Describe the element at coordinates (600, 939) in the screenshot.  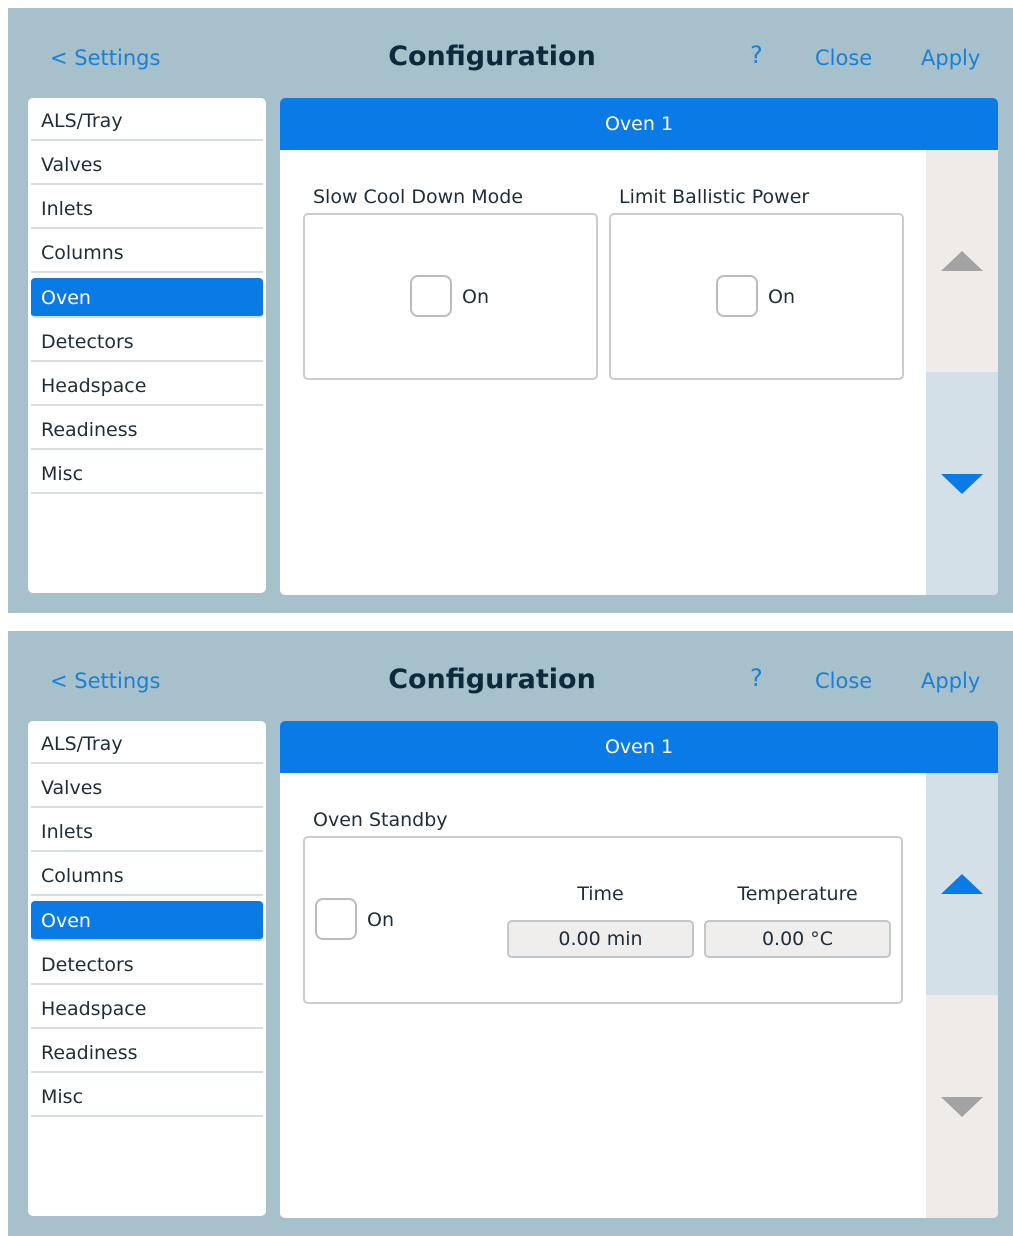
I see `time-field: 0.00 min` at that location.